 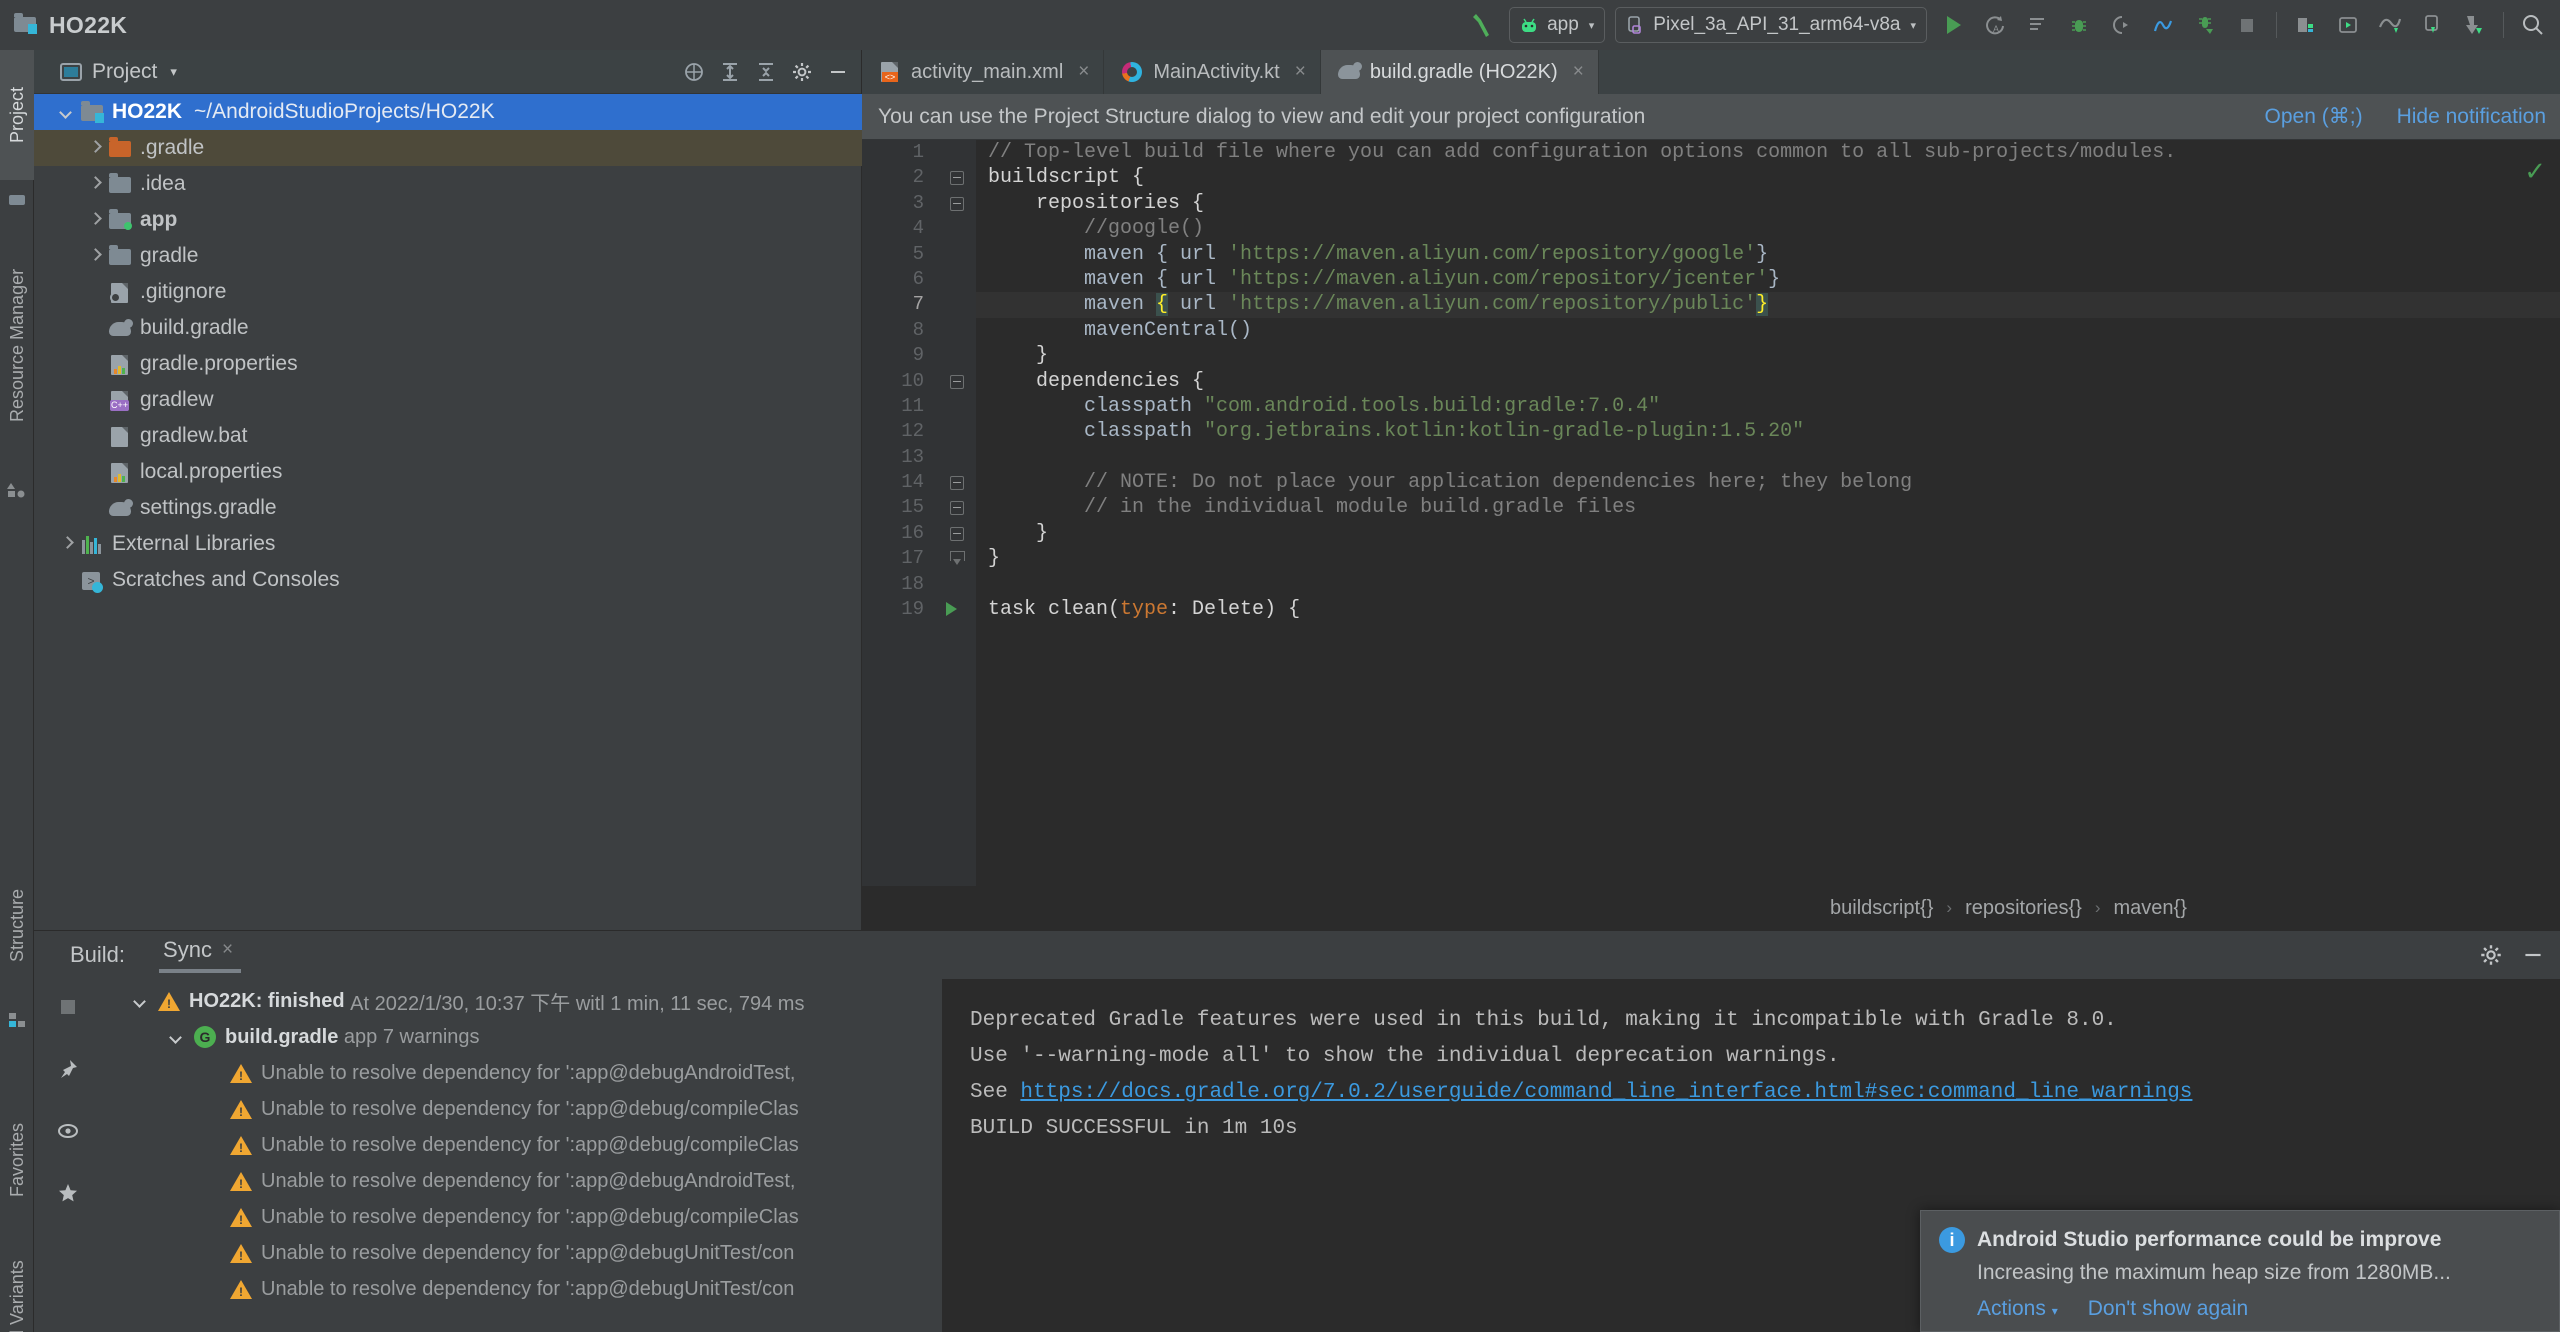 I want to click on debug-icon, so click(x=2079, y=25).